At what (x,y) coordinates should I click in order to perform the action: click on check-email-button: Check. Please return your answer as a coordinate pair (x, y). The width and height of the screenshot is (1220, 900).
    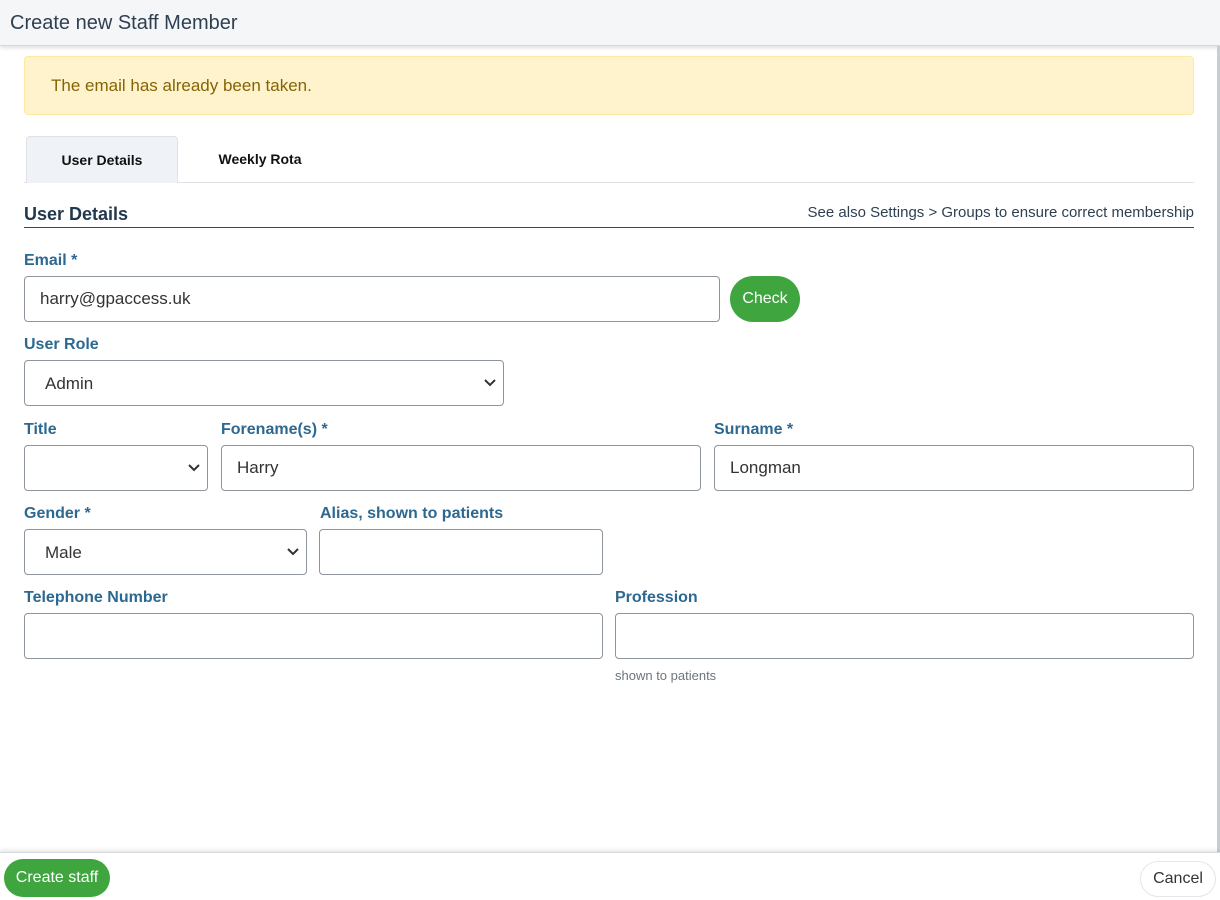
    Looking at the image, I should click on (765, 299).